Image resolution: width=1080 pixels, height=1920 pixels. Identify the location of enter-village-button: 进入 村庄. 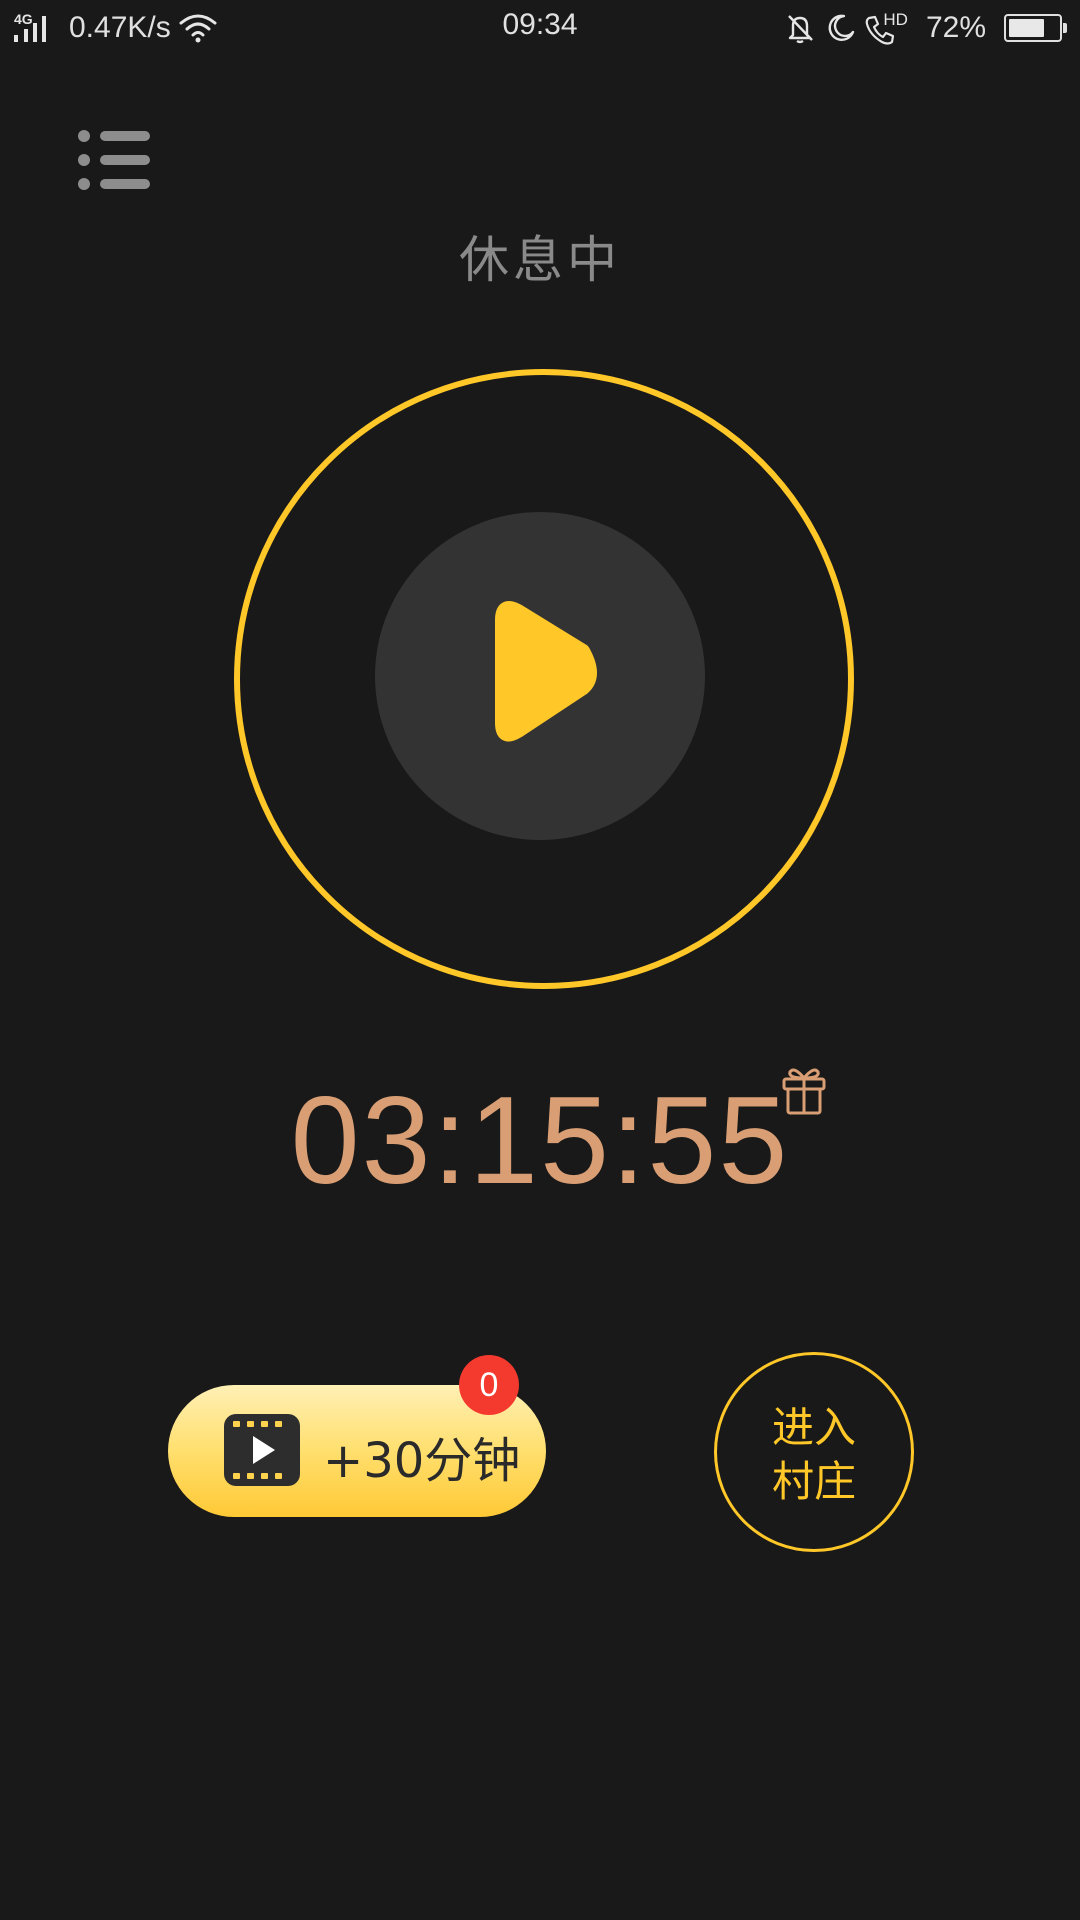
(814, 1452).